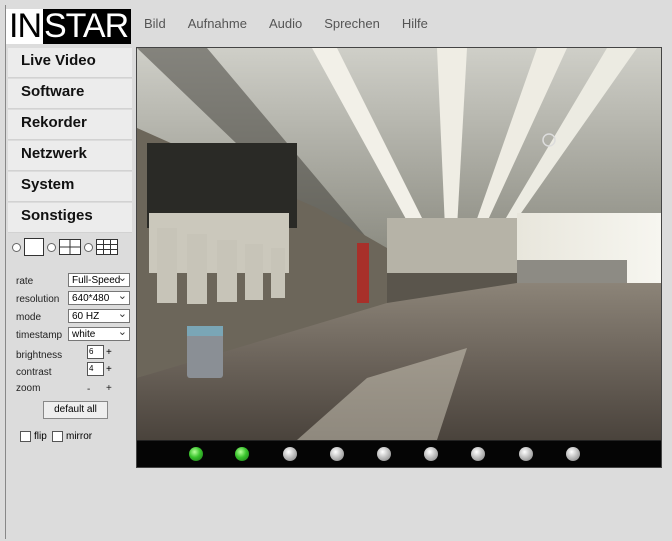  What do you see at coordinates (70, 187) in the screenshot?
I see `sidebar-item-system: System` at bounding box center [70, 187].